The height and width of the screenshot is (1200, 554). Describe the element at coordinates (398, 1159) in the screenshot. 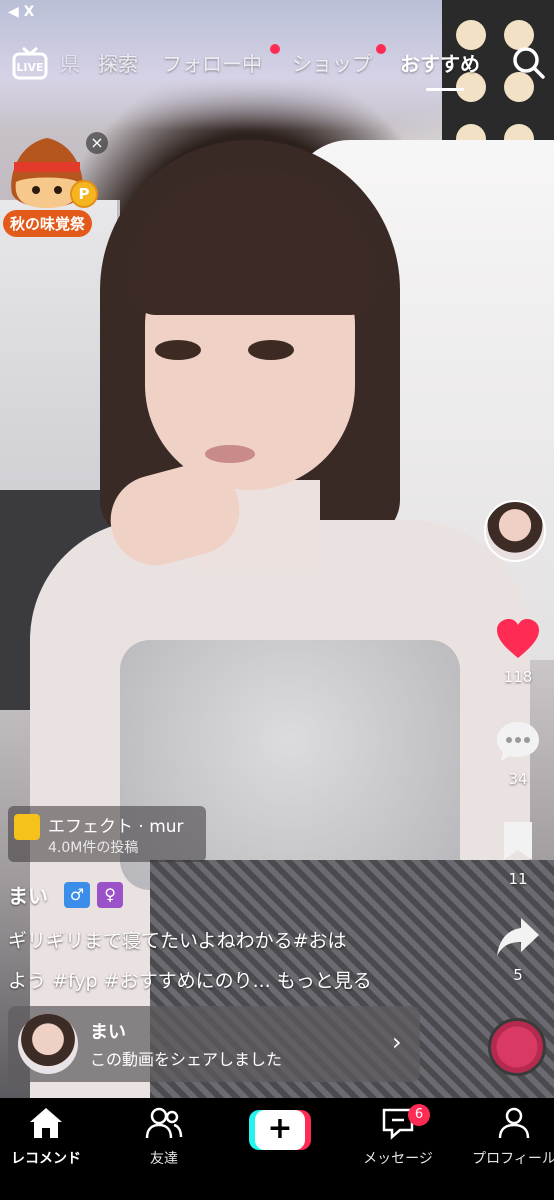

I see `tab-messages-label: メッセージ` at that location.